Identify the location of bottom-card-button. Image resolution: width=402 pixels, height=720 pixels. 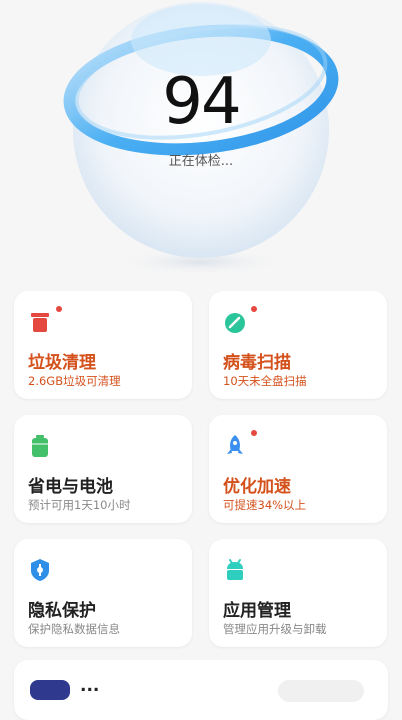
(321, 691).